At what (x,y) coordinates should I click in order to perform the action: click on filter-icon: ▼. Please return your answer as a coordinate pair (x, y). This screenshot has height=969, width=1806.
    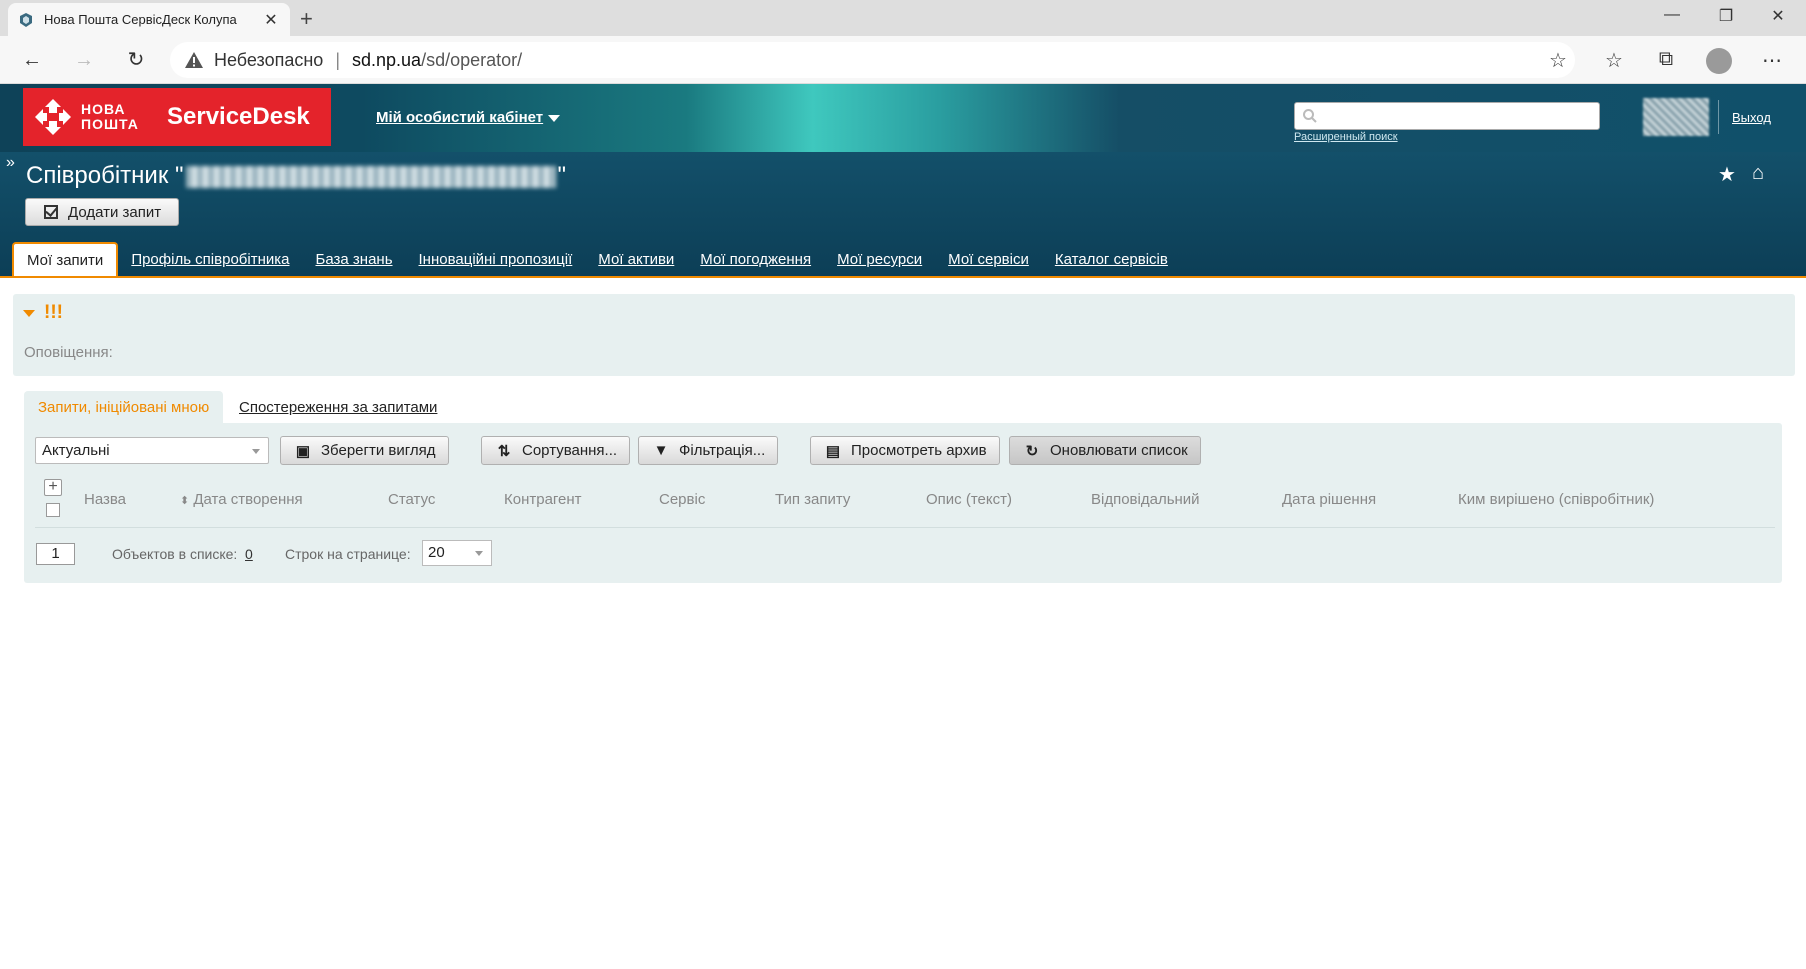
    Looking at the image, I should click on (661, 450).